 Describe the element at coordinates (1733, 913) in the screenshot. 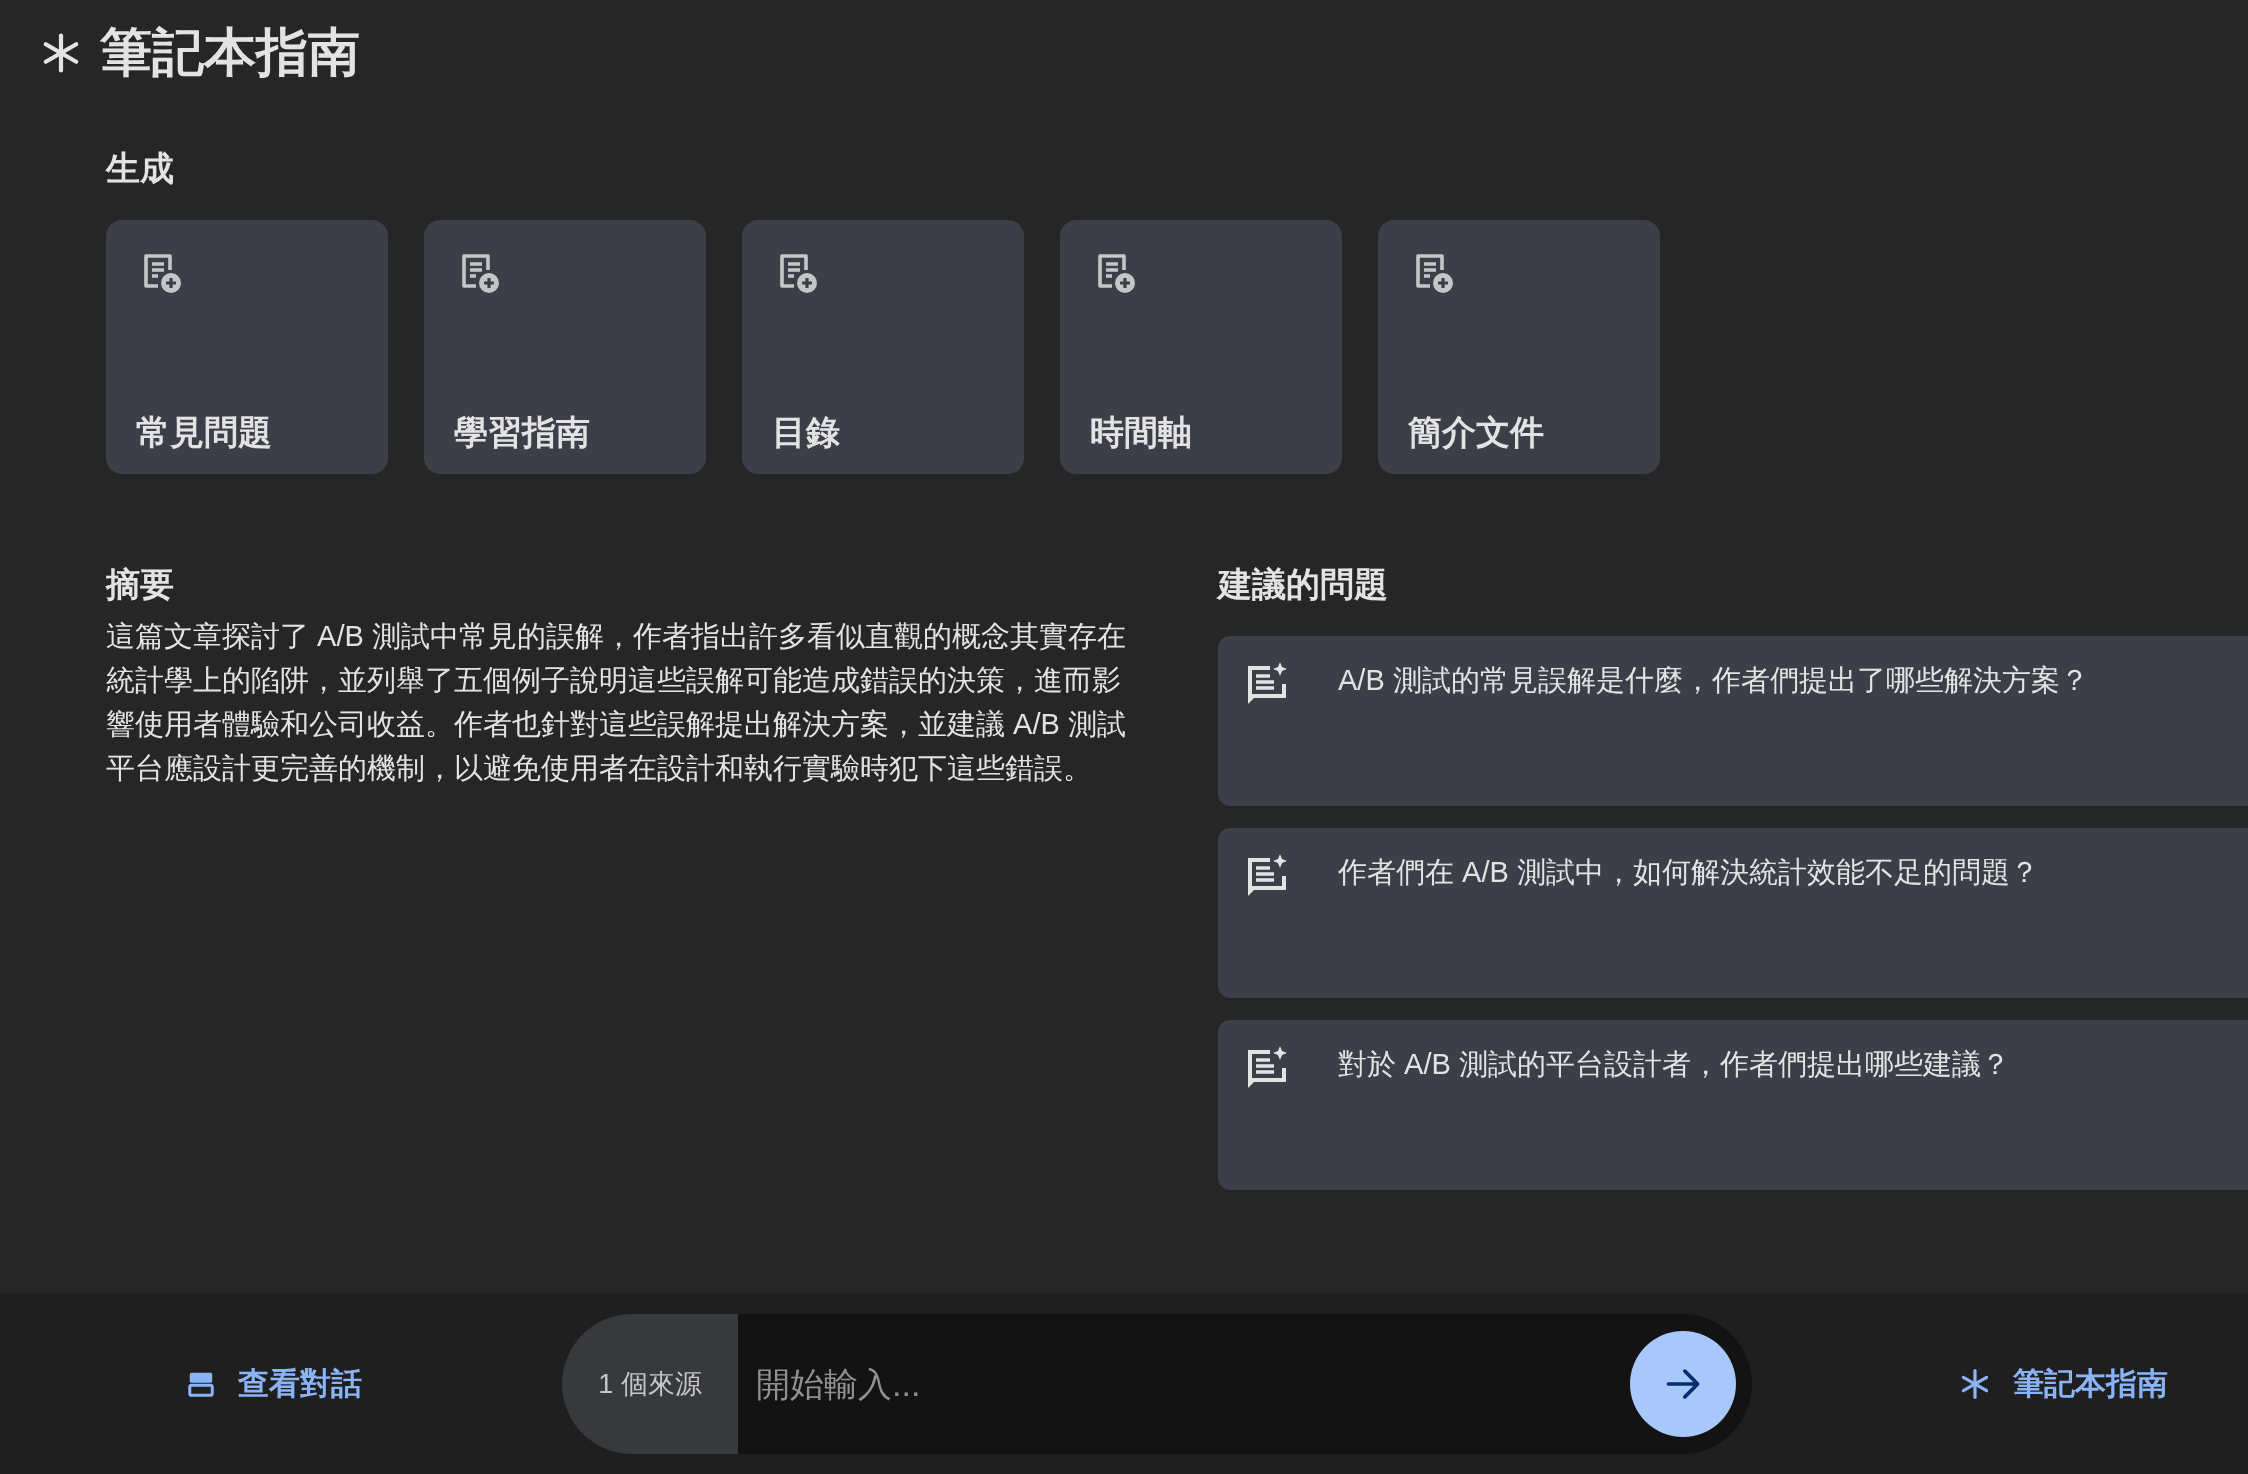

I see `suggested-question: 作者們在 A/B 測試中，如何解決統計效能不足的問題？` at that location.